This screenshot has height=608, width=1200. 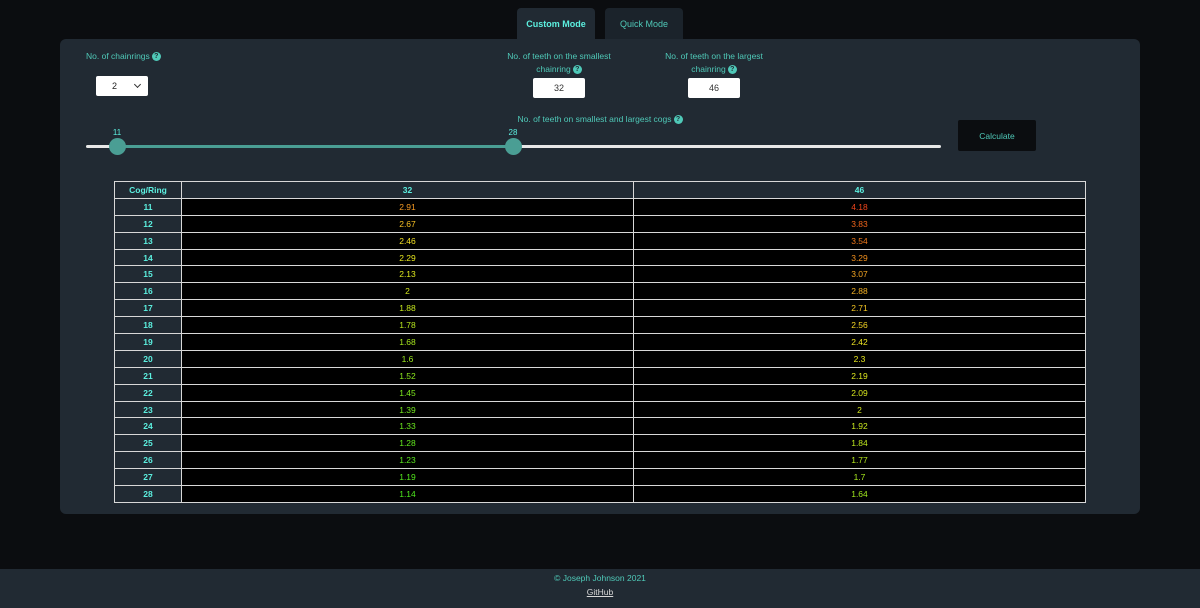 I want to click on cog-min-value: 11, so click(x=117, y=132).